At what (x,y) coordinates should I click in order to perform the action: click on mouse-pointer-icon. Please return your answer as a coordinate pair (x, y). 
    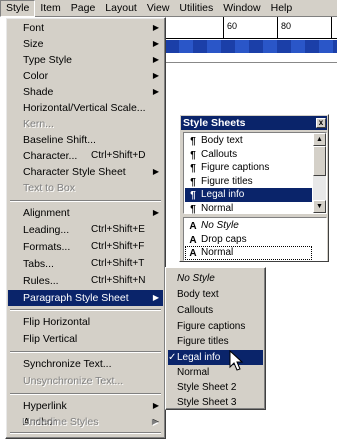
    Looking at the image, I should click on (236, 360).